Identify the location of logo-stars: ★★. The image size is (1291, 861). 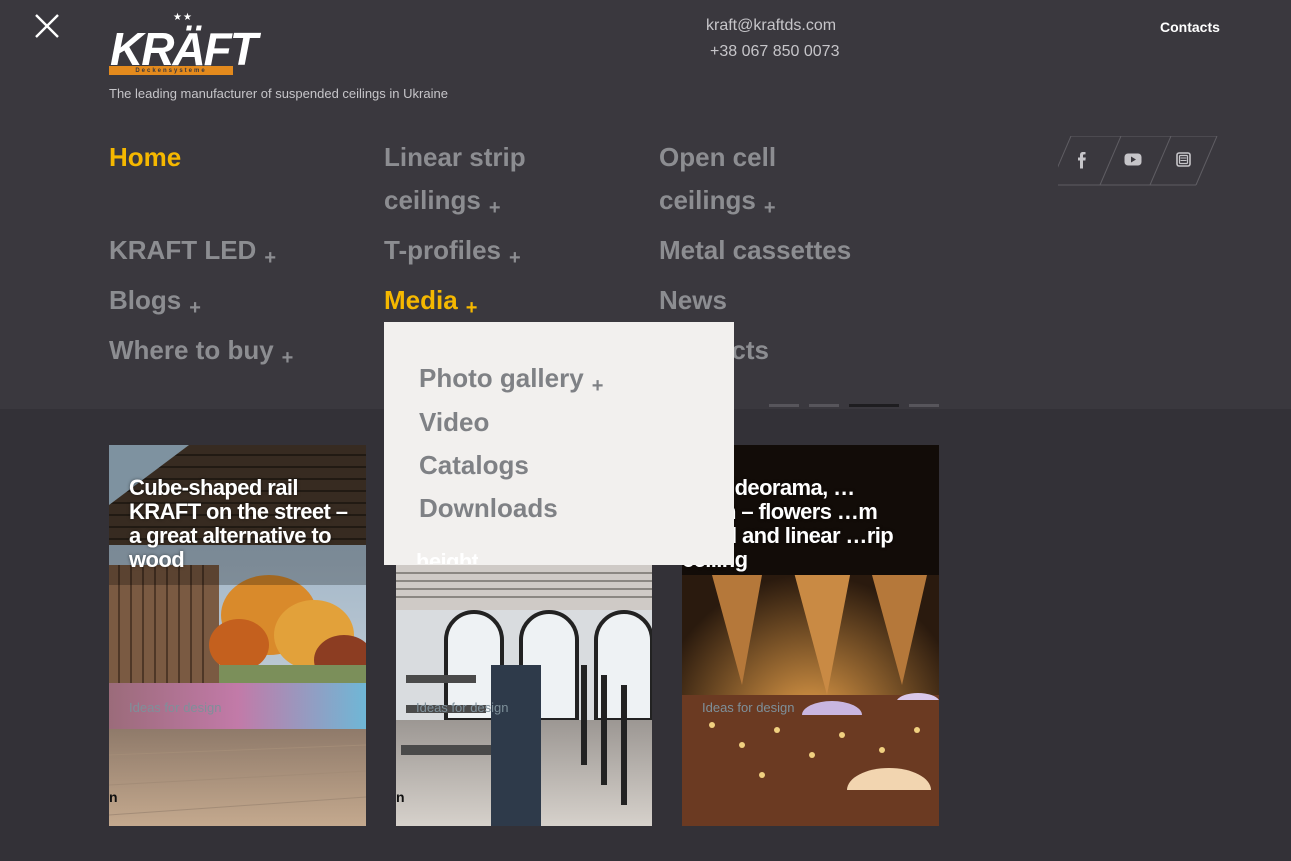
(183, 17).